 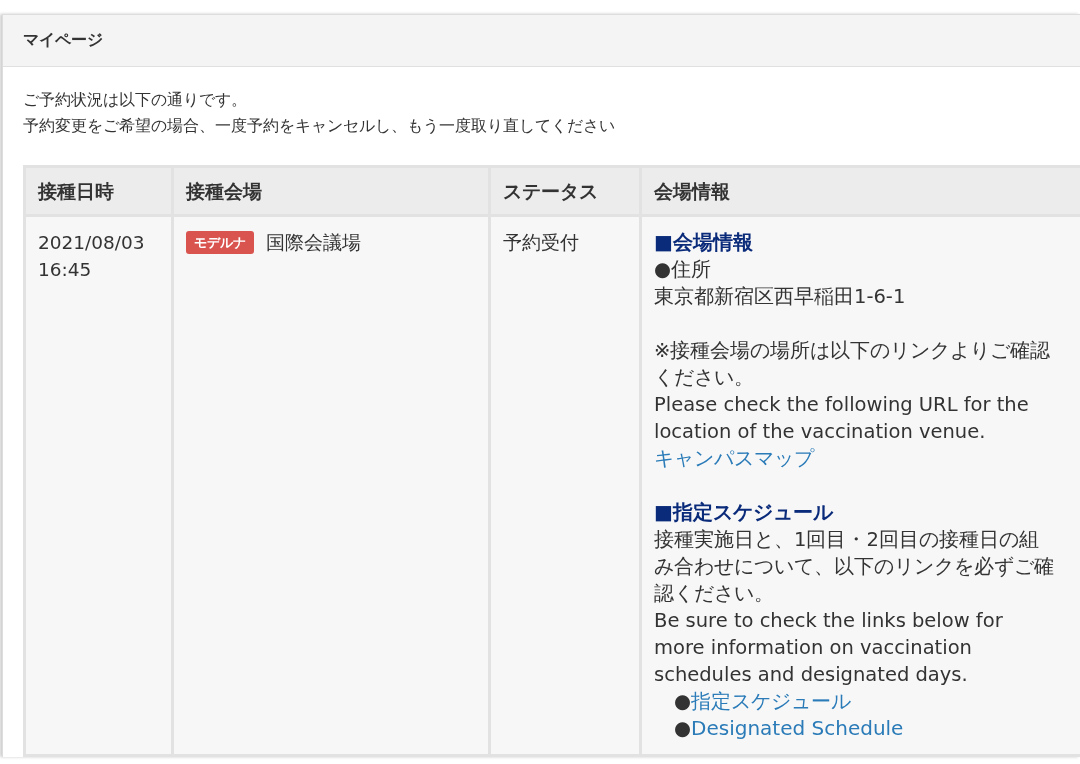 What do you see at coordinates (853, 364) in the screenshot?
I see `info-text: ※接種会場の場所は以下のリンクよりご確認ください。` at bounding box center [853, 364].